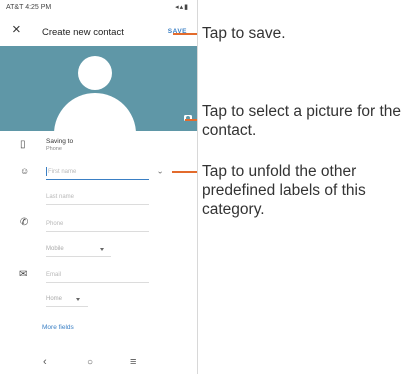  What do you see at coordinates (102, 249) in the screenshot?
I see `phone-label-dropdown-icon` at bounding box center [102, 249].